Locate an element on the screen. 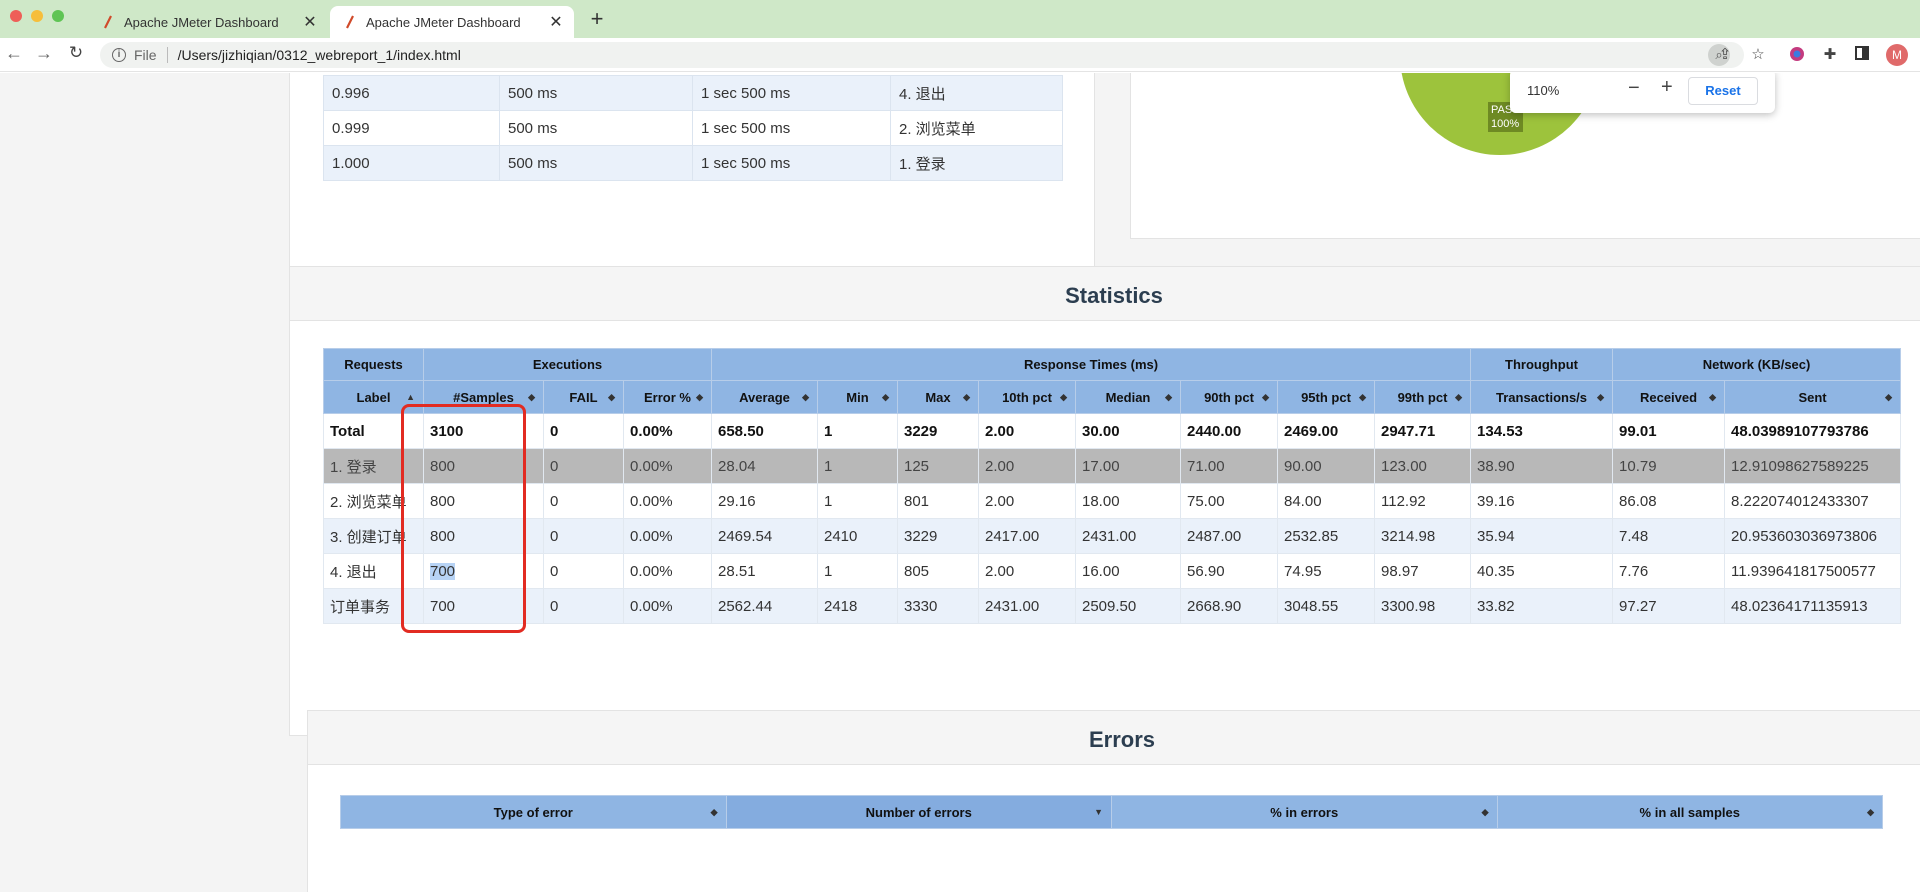 The image size is (1920, 892). extension-circle-icon is located at coordinates (1797, 55).